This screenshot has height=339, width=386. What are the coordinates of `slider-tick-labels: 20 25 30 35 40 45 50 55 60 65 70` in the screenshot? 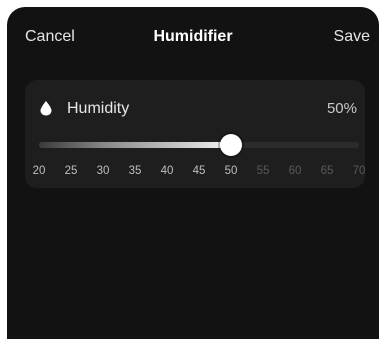 It's located at (199, 172).